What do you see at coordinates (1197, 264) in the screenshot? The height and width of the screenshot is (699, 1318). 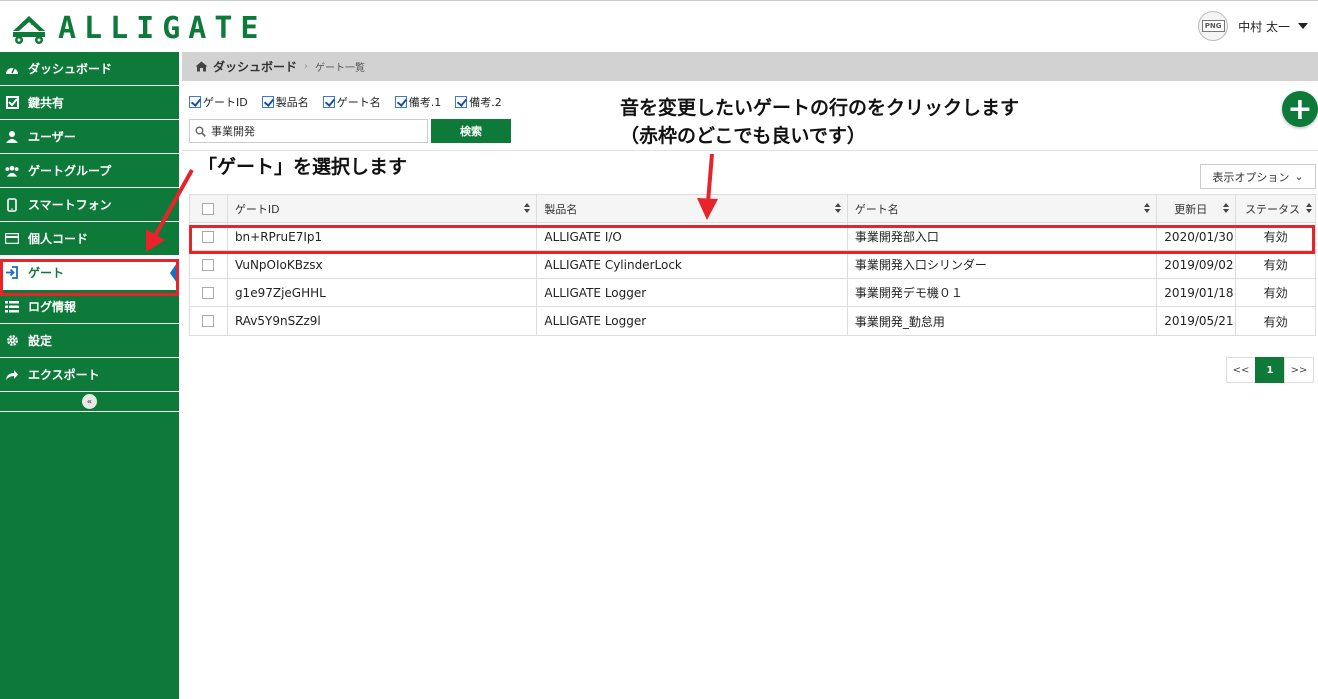 I see `cell-updated: 2019/09/02` at bounding box center [1197, 264].